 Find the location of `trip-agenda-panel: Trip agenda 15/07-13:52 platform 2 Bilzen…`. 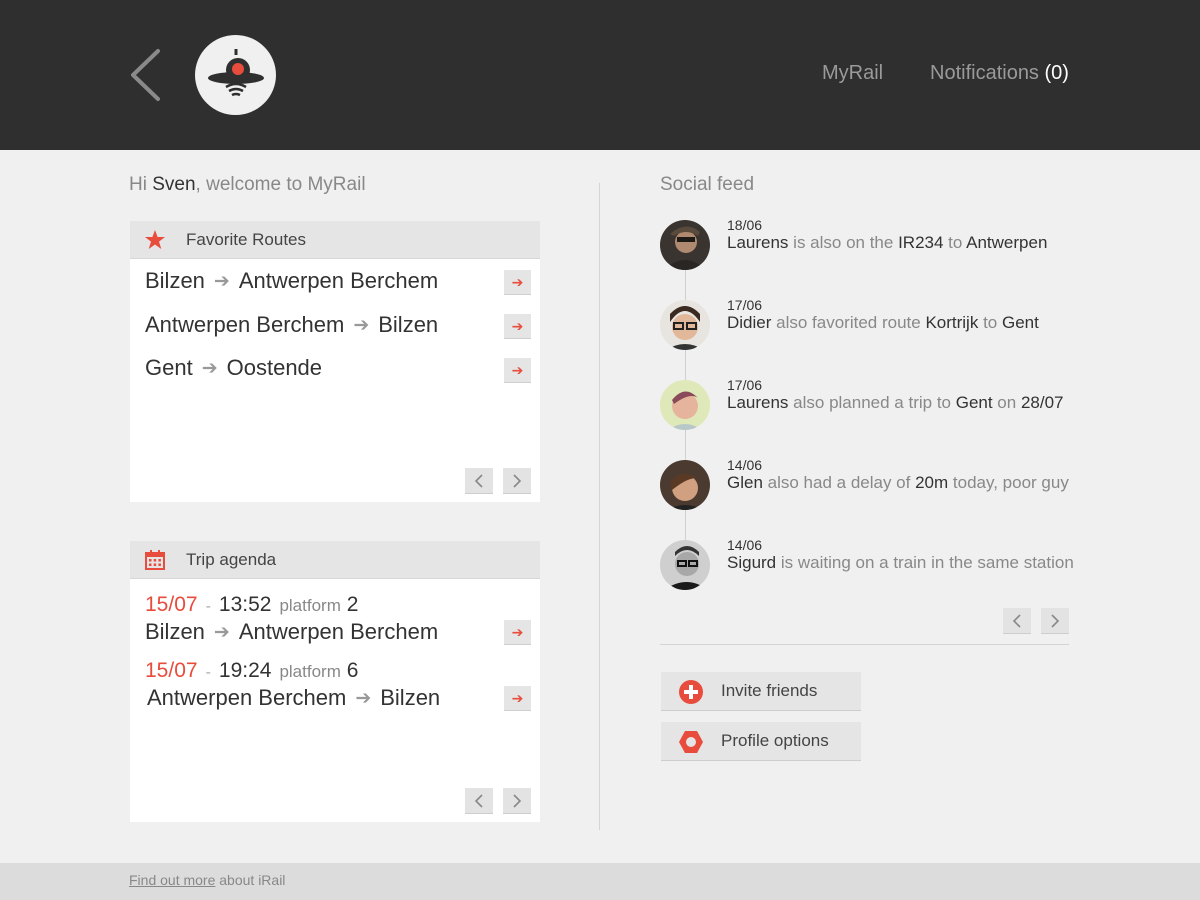

trip-agenda-panel: Trip agenda 15/07-13:52 platform 2 Bilzen… is located at coordinates (335, 681).